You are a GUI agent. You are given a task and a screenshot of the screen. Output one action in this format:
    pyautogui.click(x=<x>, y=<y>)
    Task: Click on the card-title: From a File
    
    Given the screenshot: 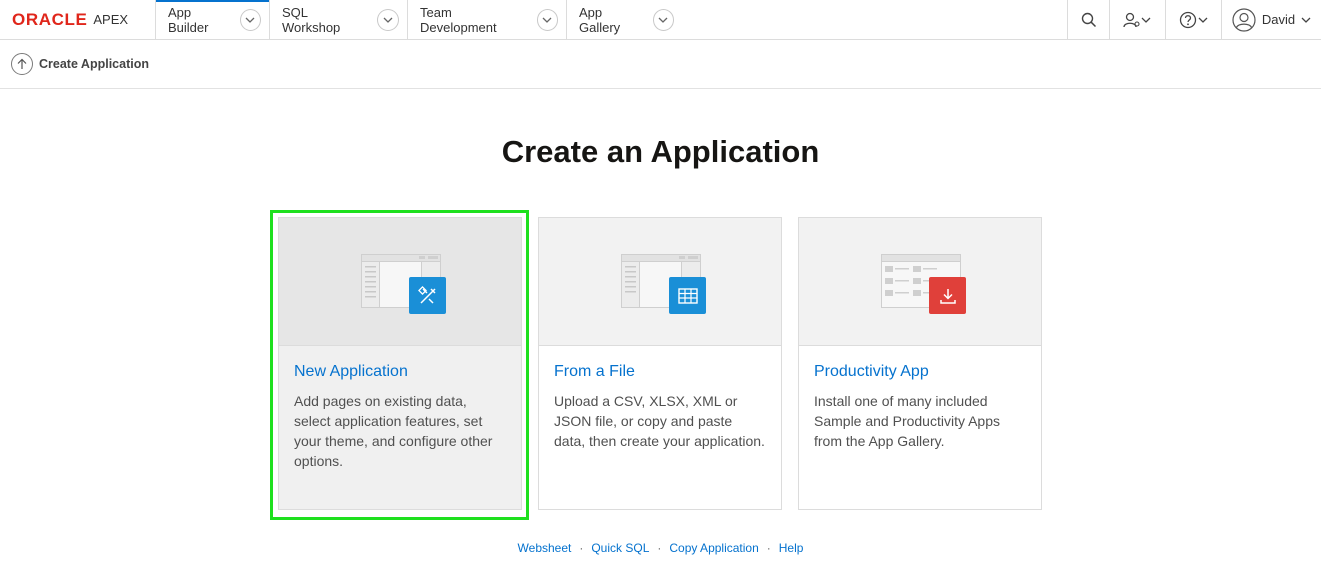 What is the action you would take?
    pyautogui.click(x=594, y=371)
    